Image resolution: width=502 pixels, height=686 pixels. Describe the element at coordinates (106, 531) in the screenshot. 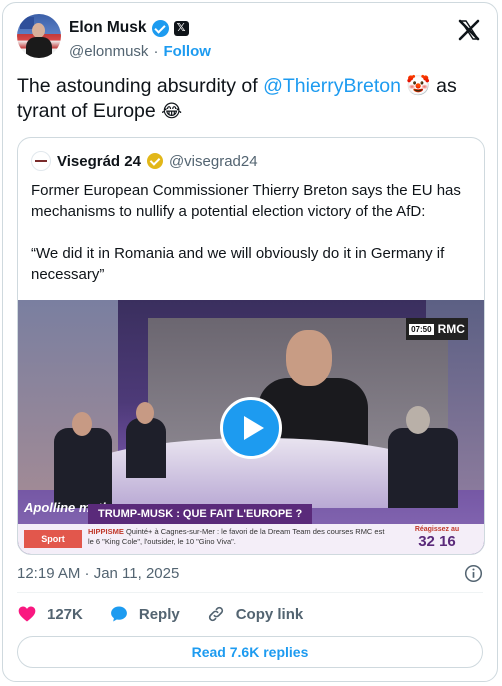

I see `ticker-tag: HIPPISME` at that location.